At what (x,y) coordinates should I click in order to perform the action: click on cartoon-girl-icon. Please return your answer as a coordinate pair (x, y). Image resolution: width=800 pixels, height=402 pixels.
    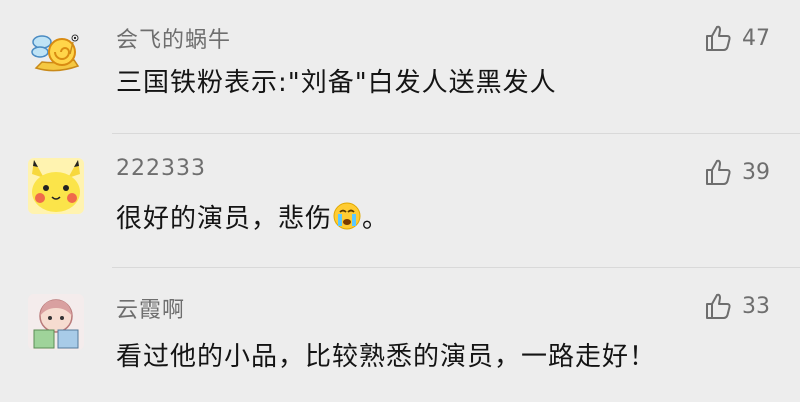
    Looking at the image, I should click on (56, 322).